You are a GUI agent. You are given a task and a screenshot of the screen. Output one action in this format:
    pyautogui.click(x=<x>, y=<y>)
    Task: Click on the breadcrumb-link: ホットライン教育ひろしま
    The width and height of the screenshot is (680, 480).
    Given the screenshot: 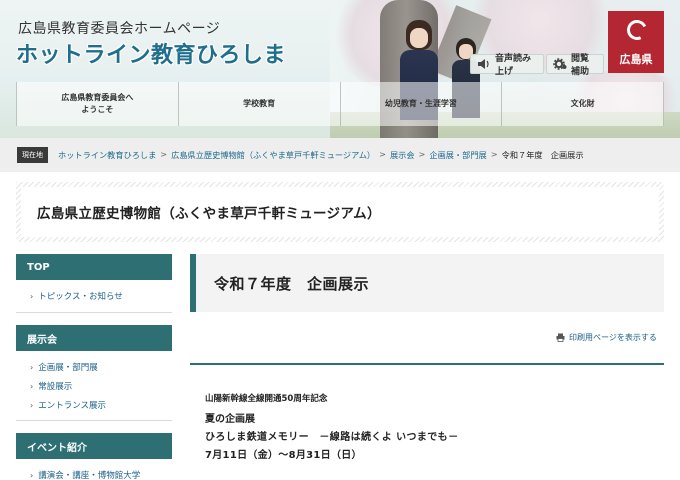 What is the action you would take?
    pyautogui.click(x=107, y=155)
    